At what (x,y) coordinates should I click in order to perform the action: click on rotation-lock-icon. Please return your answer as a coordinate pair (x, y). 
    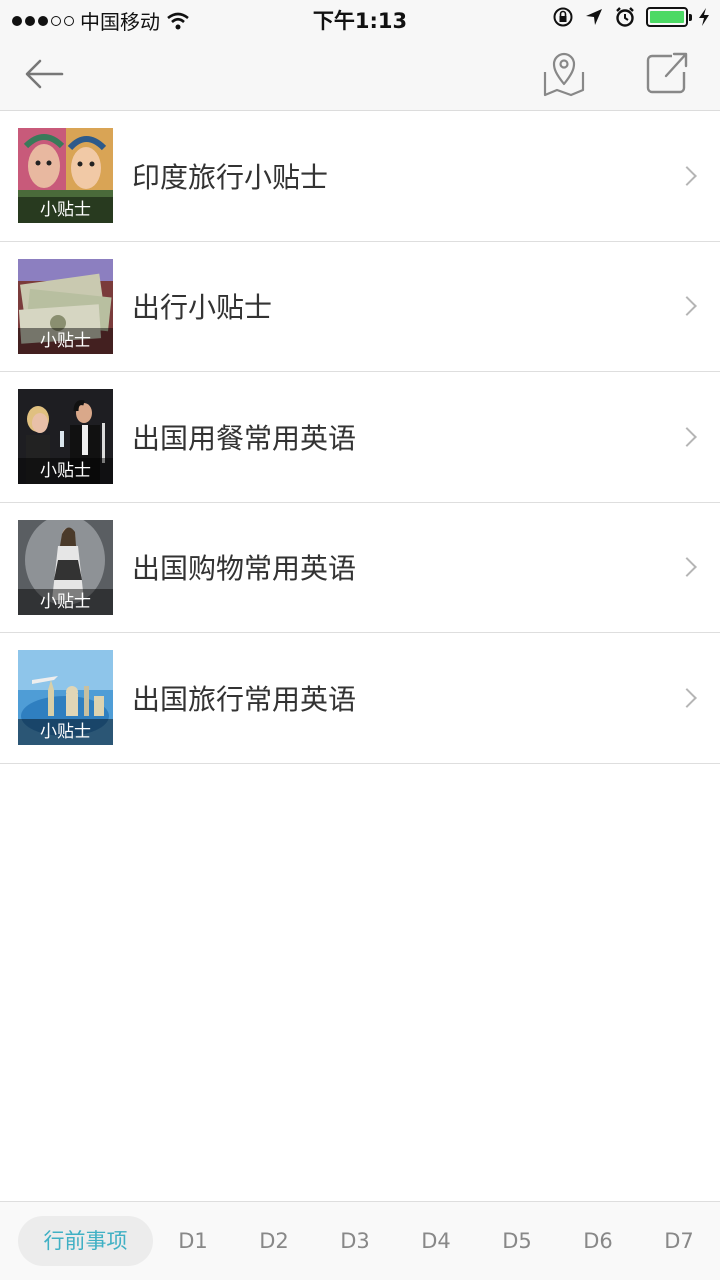
    Looking at the image, I should click on (563, 17).